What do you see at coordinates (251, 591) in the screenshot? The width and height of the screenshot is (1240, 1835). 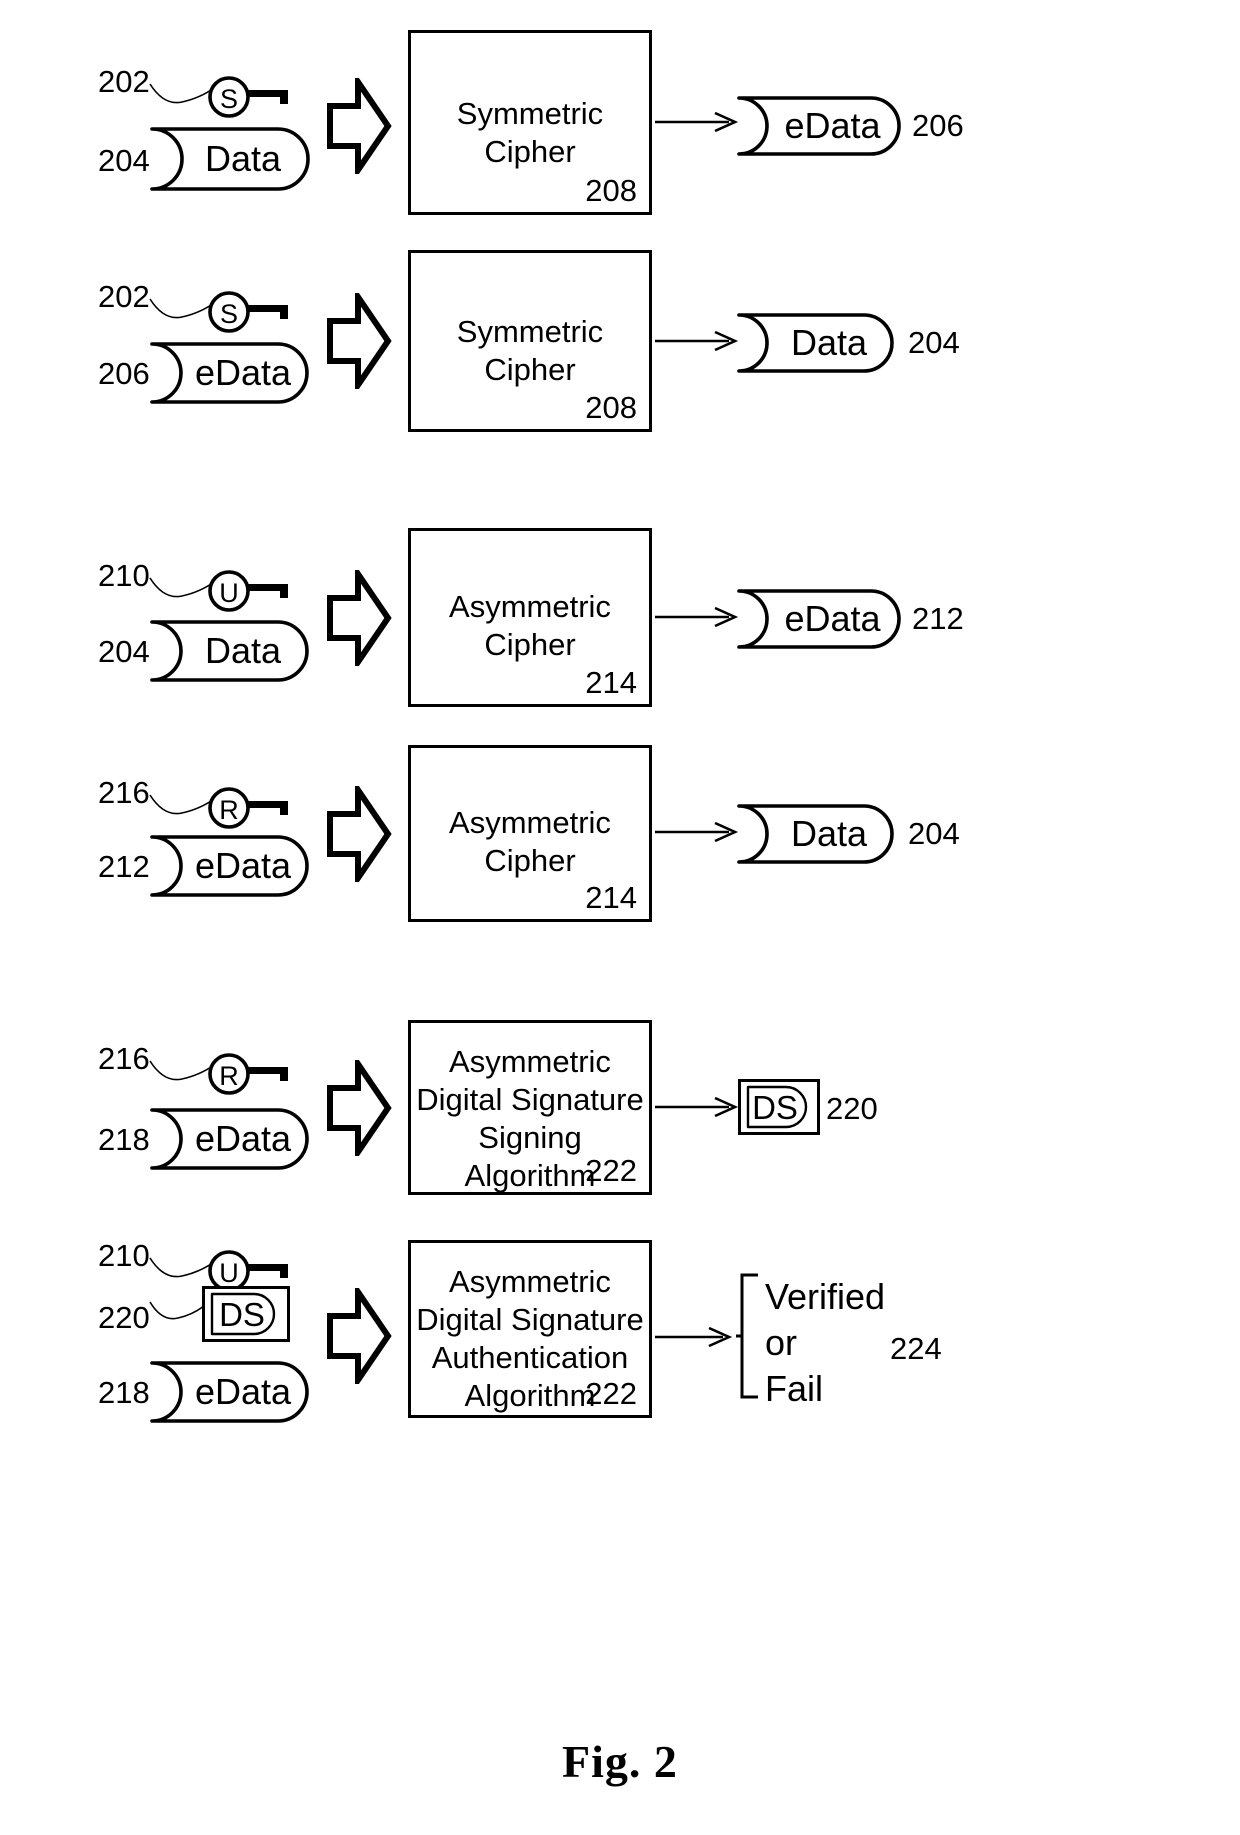 I see `key-icon: U` at bounding box center [251, 591].